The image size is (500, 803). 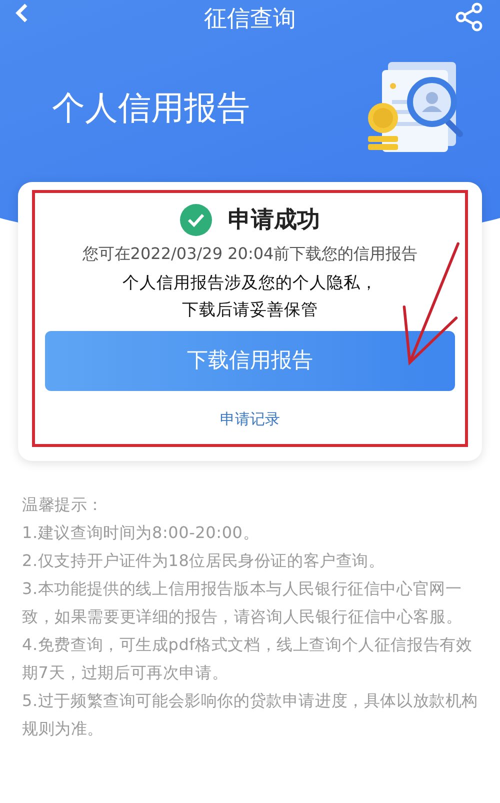 What do you see at coordinates (250, 283) in the screenshot?
I see `privacy-note: 个人信用报告涉及您的个人隐私，` at bounding box center [250, 283].